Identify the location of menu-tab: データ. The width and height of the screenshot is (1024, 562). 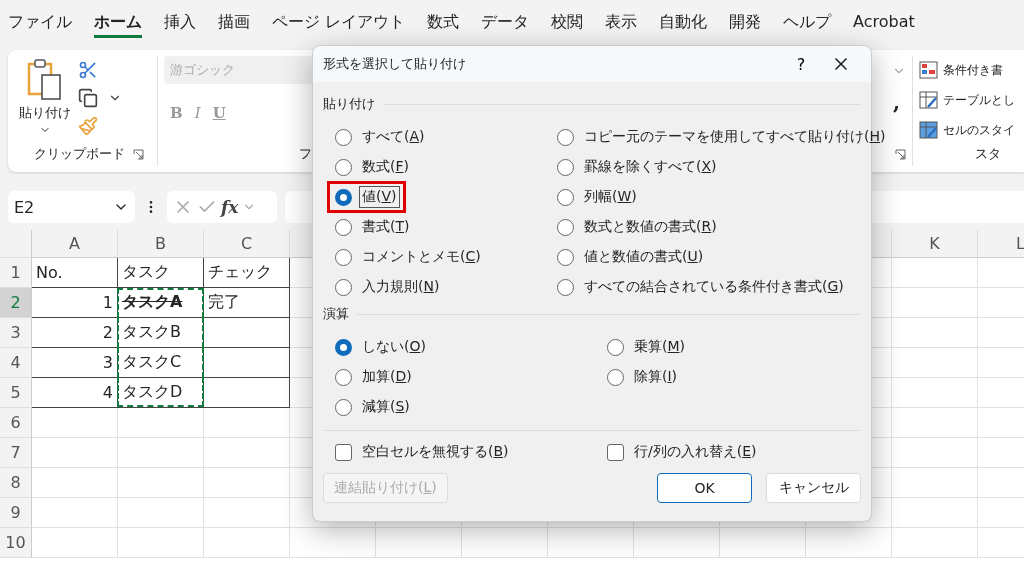
(505, 25).